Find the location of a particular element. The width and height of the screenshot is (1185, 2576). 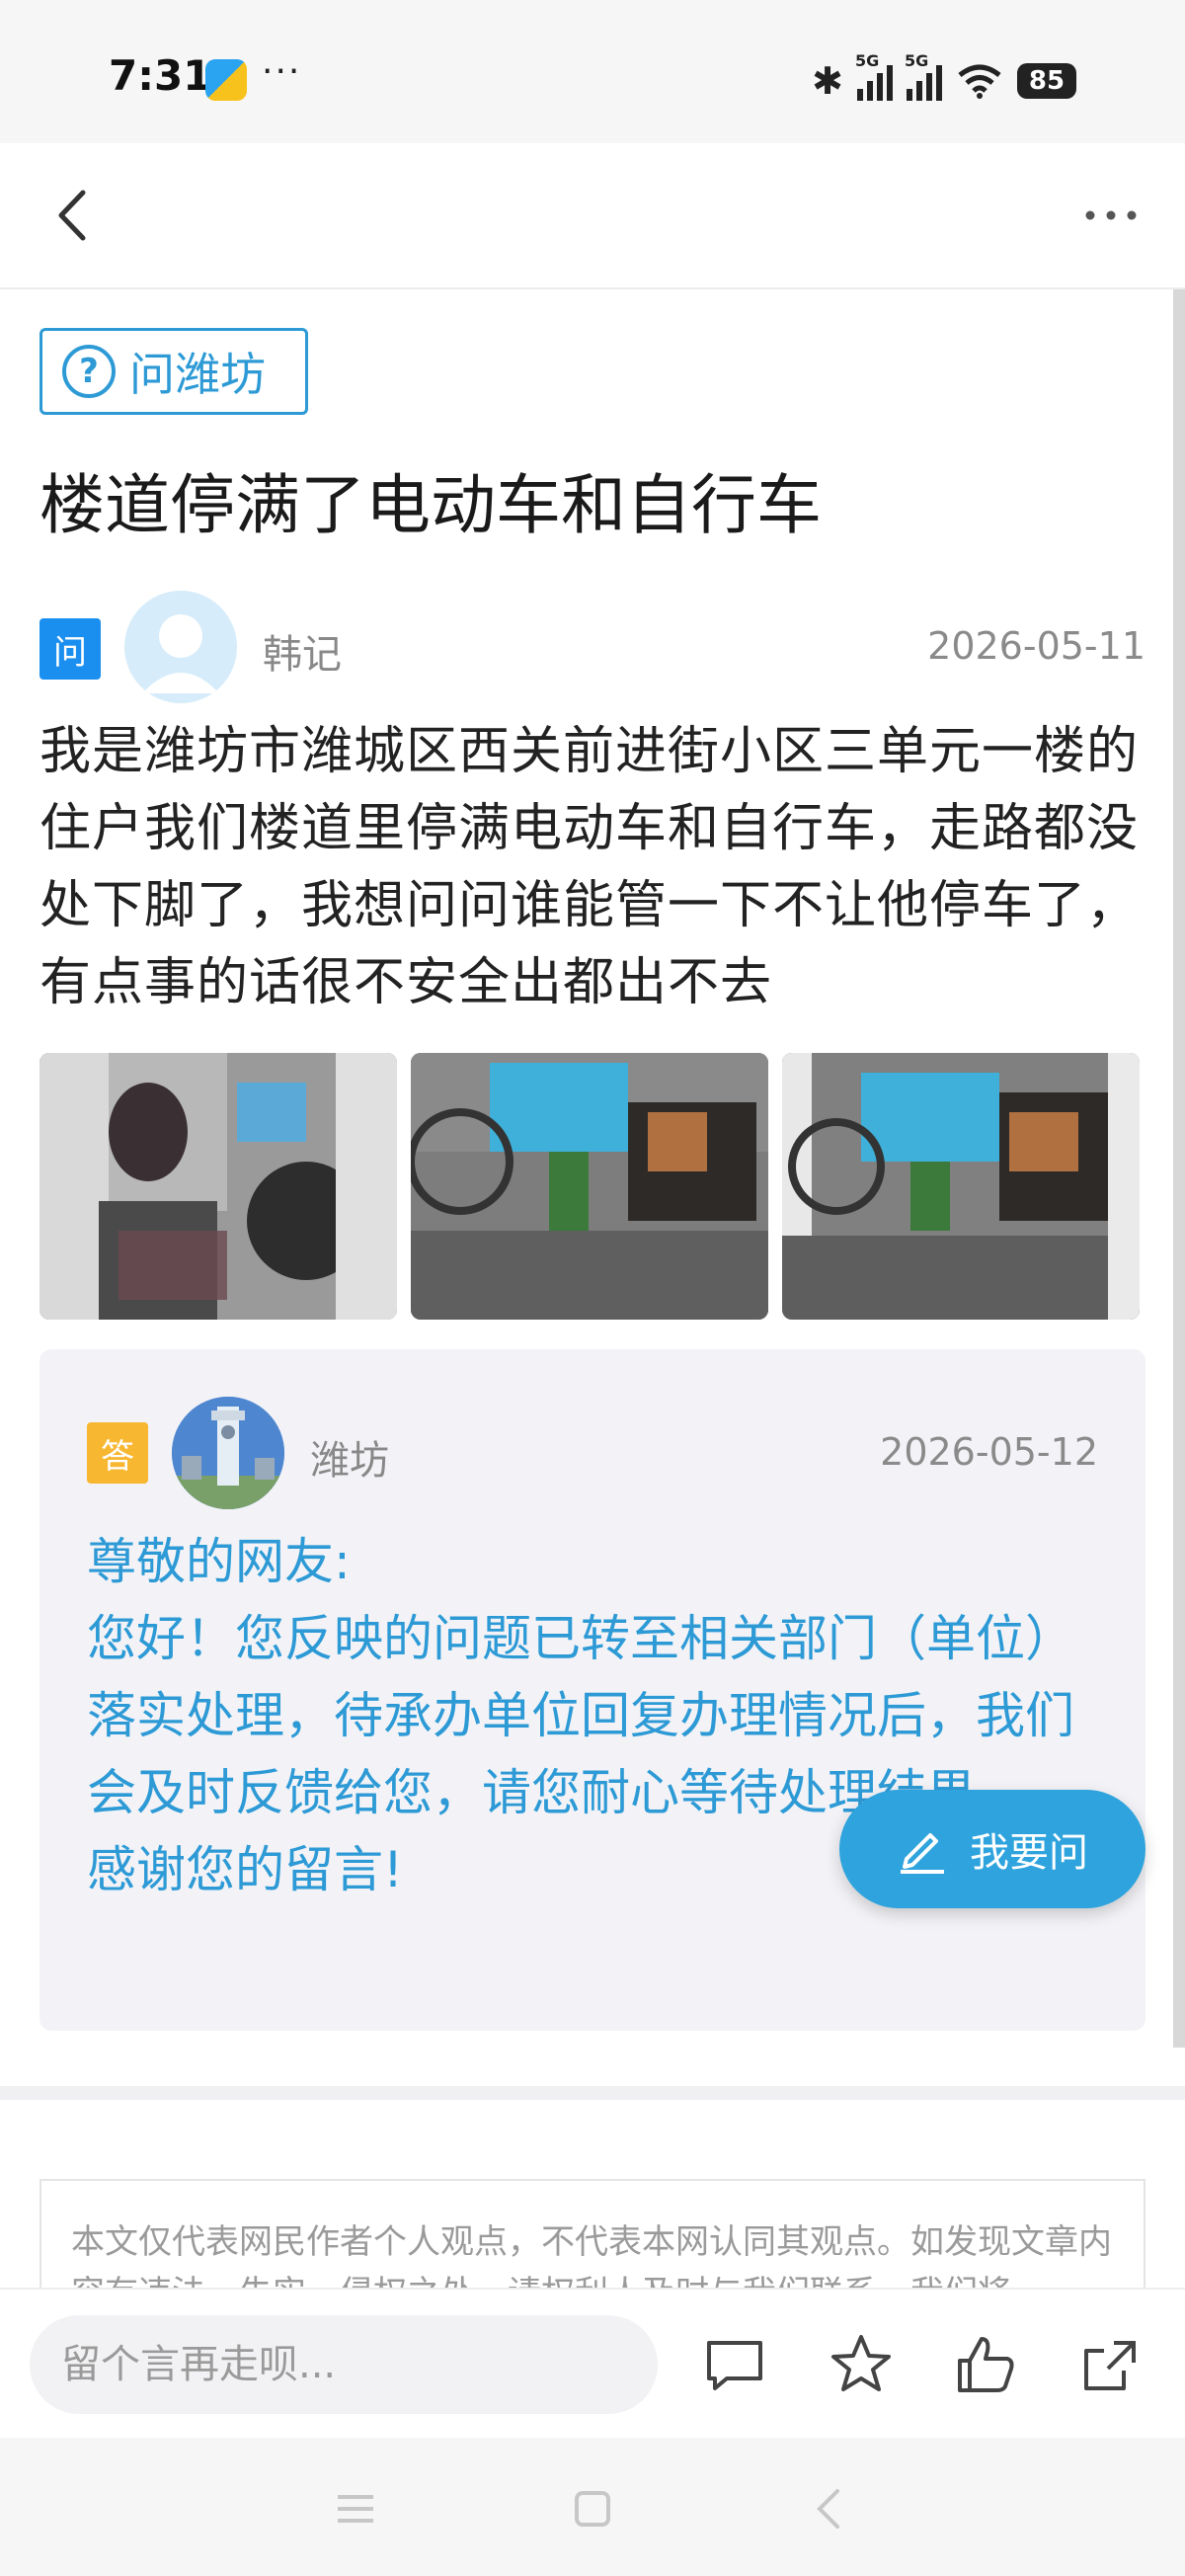

top-nav-bar is located at coordinates (592, 216).